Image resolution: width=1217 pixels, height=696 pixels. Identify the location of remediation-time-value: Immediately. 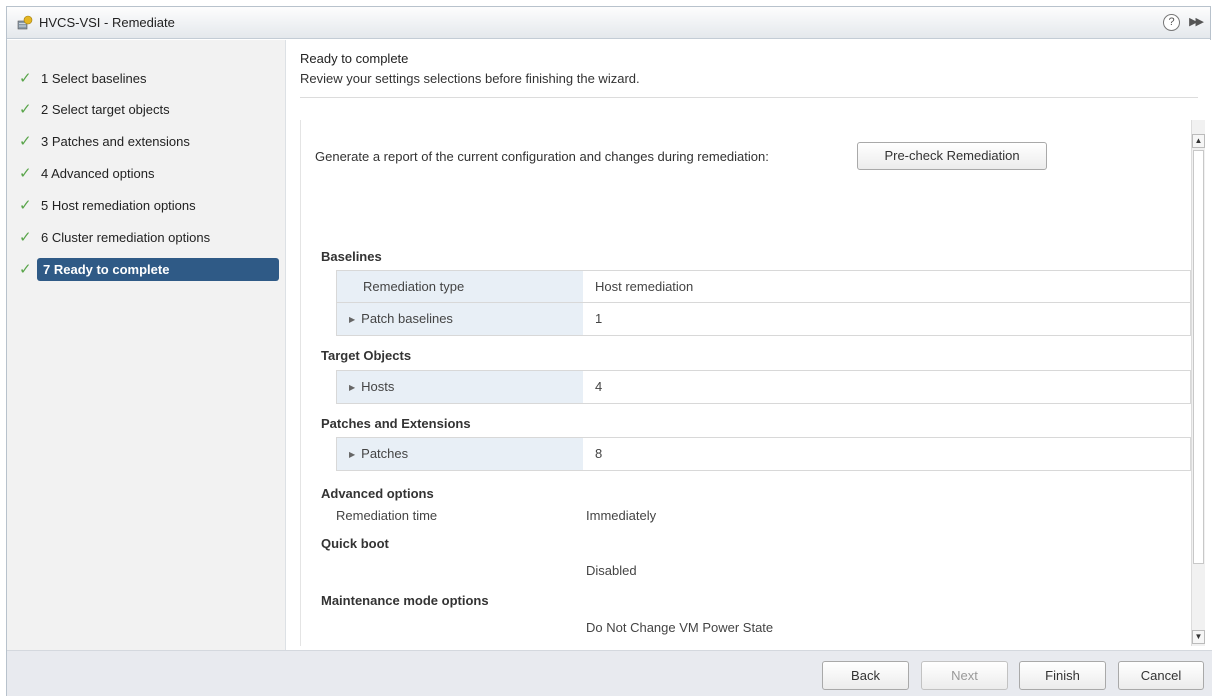
(621, 515).